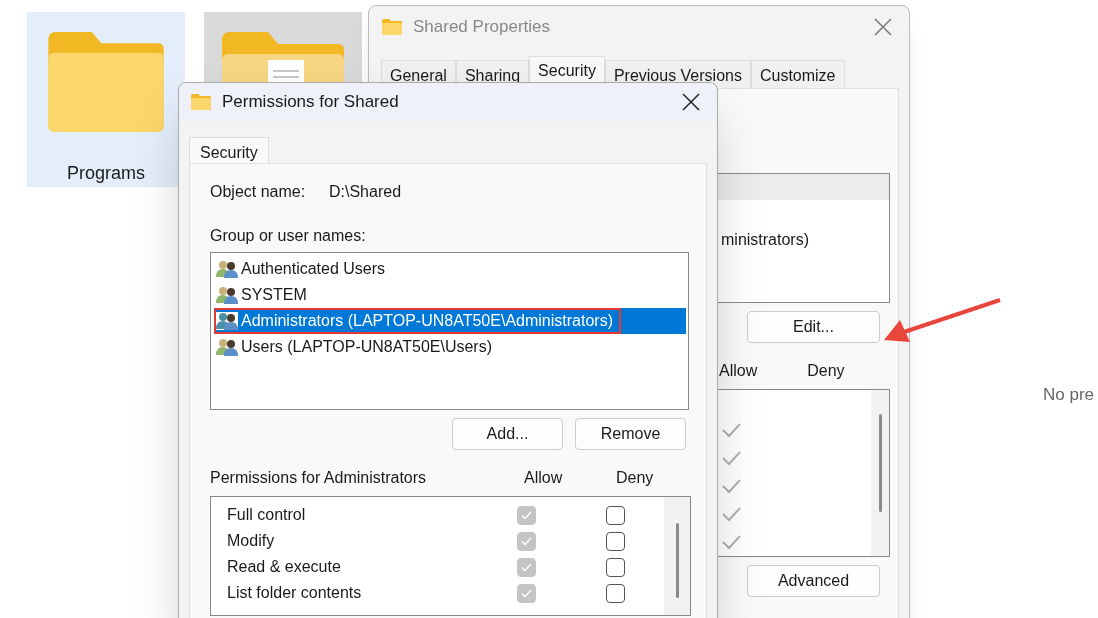 Image resolution: width=1098 pixels, height=618 pixels. Describe the element at coordinates (1069, 395) in the screenshot. I see `preview-message: No pre` at that location.